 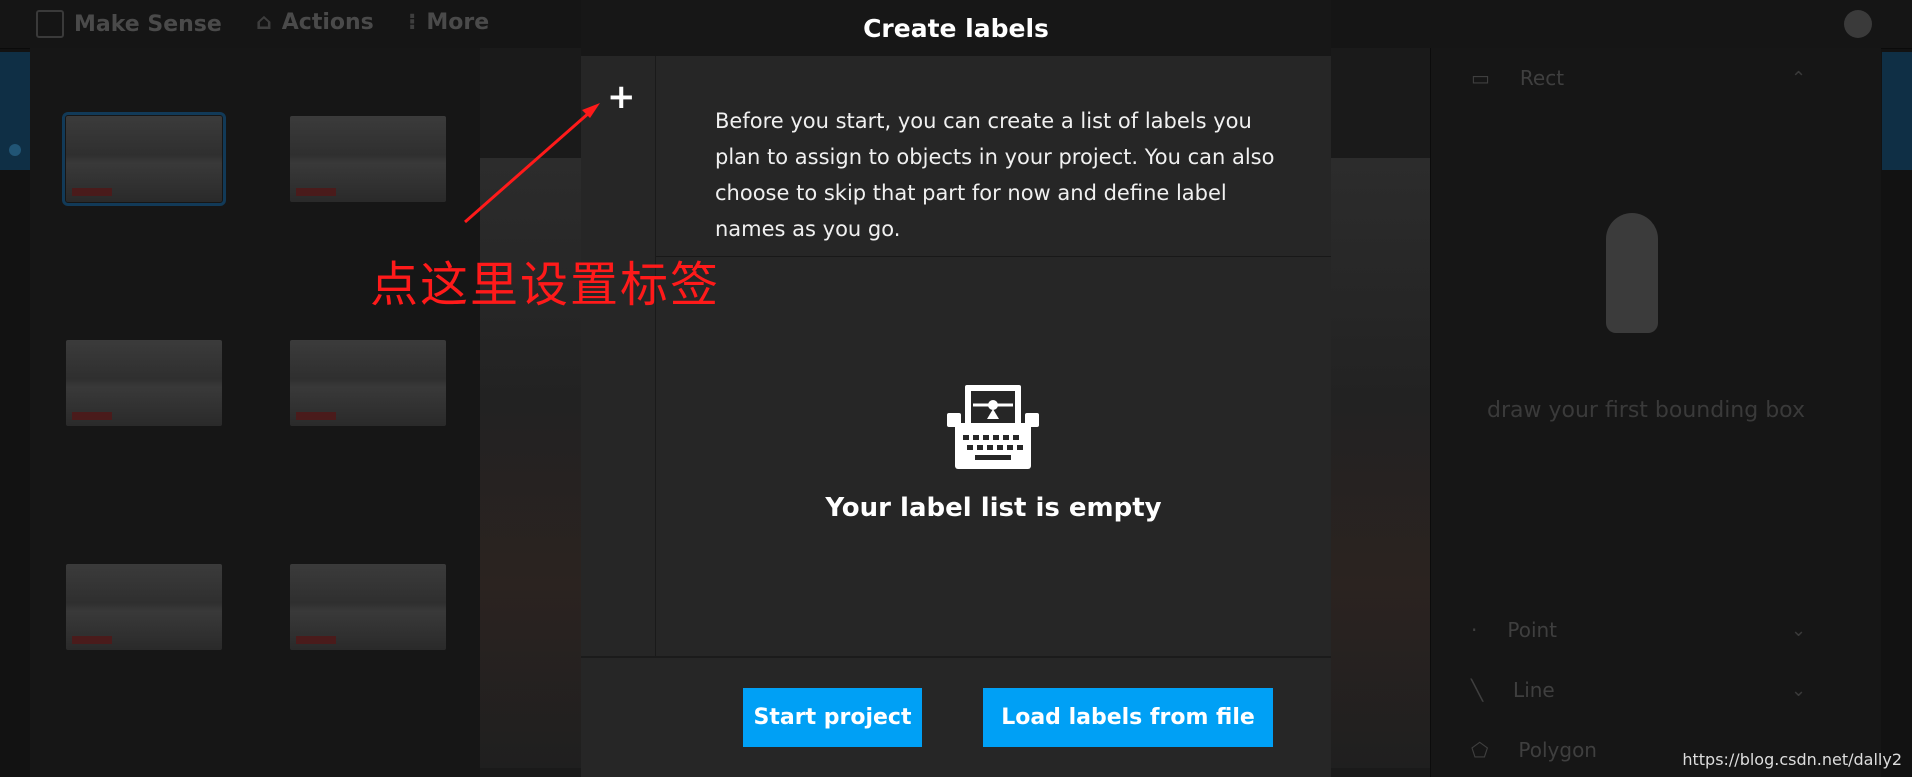 I want to click on watermark: https://blog.csdn.net/dally2, so click(x=1792, y=759).